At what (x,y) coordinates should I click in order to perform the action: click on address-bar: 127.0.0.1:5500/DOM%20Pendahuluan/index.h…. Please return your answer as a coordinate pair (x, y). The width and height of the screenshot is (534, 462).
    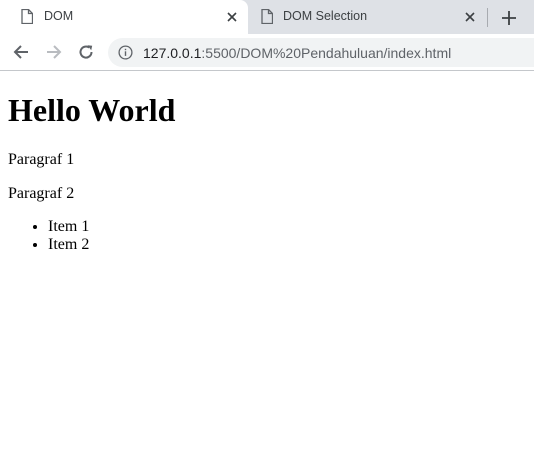
    Looking at the image, I should click on (321, 52).